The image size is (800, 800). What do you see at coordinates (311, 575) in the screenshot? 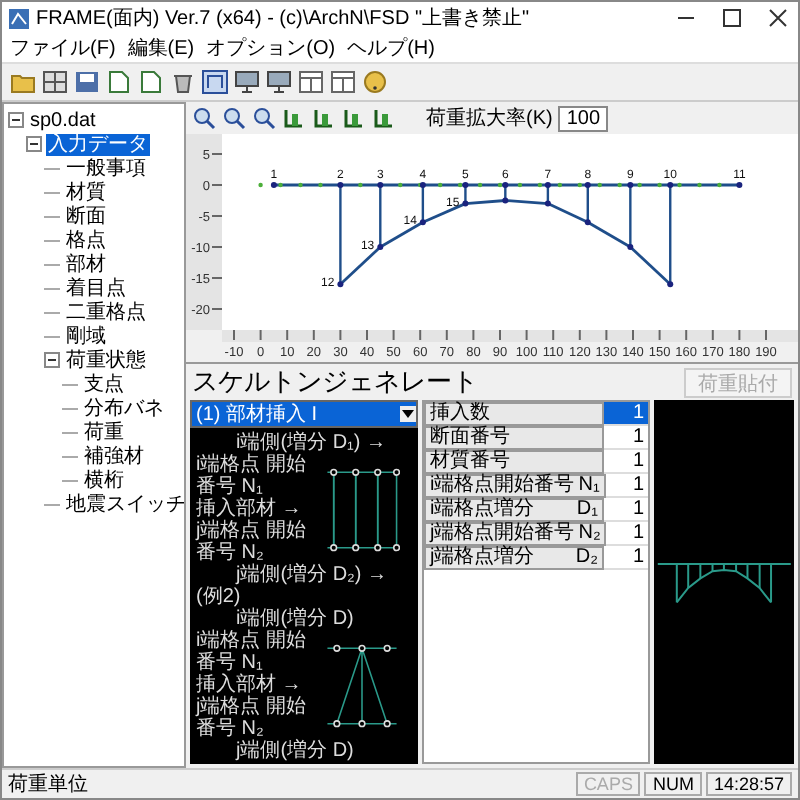
I see `diagram-caption: j端側(増分 D₂) →` at bounding box center [311, 575].